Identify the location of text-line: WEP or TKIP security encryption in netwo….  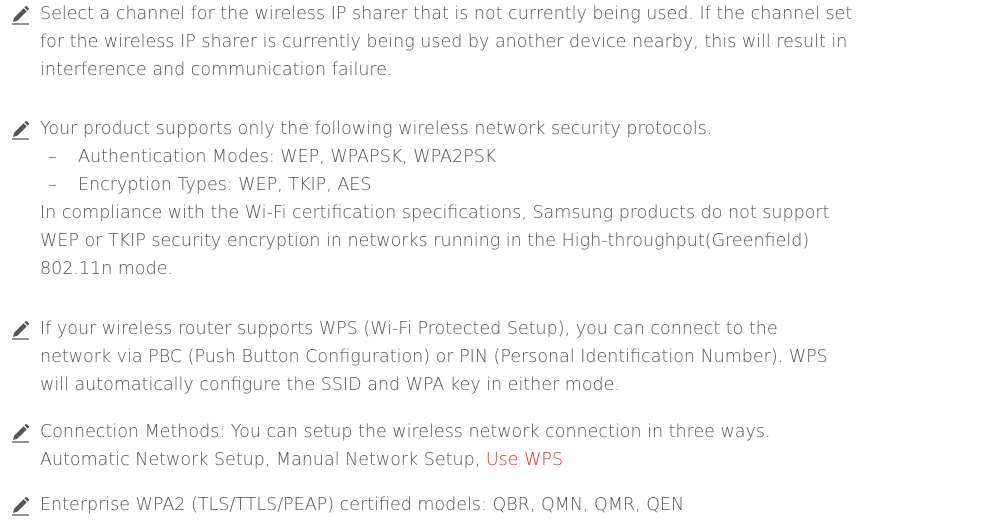
(425, 241).